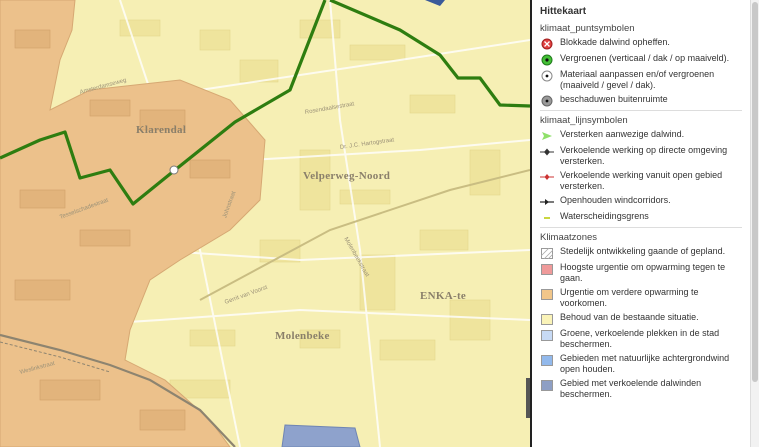  Describe the element at coordinates (614, 99) in the screenshot. I see `legend-item-label: beschaduwen buitenruimte` at that location.